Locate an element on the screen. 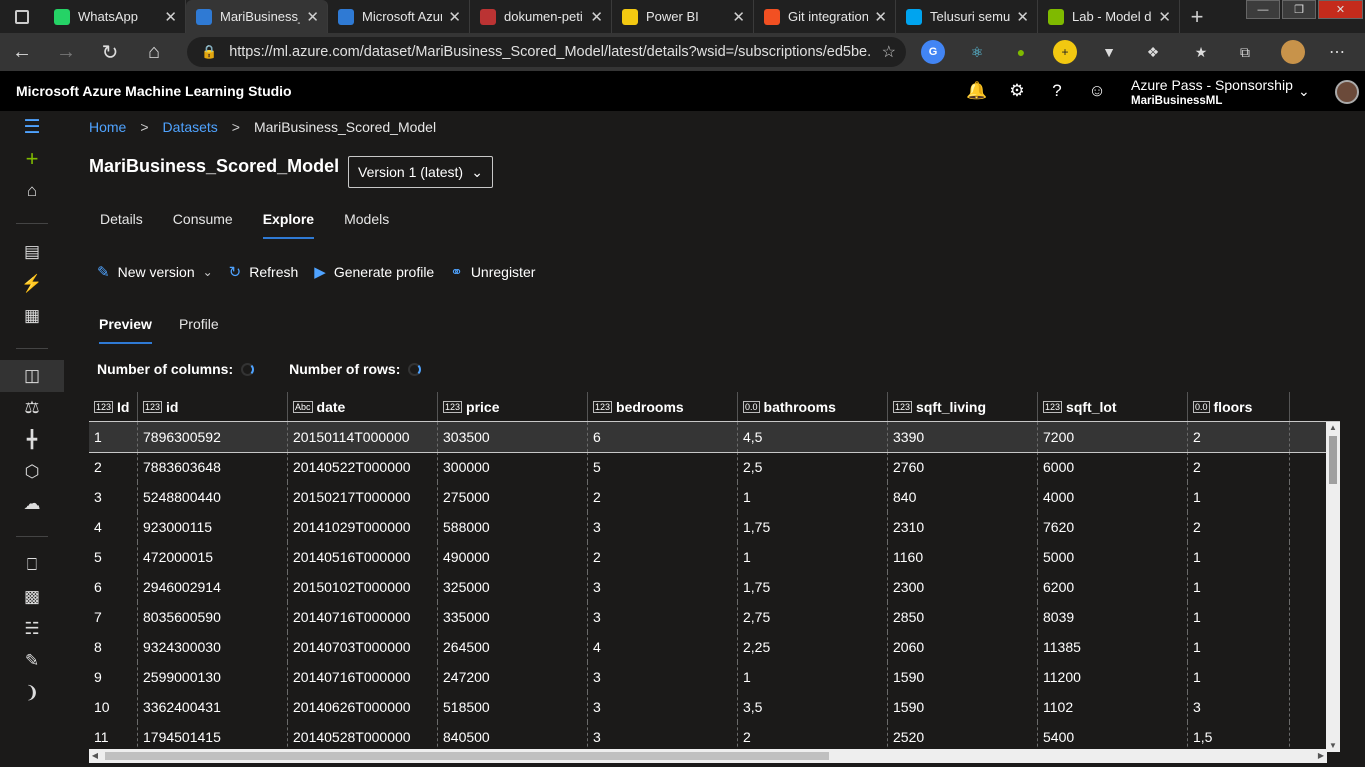 The width and height of the screenshot is (1365, 767). column-header: Abc date is located at coordinates (363, 407).